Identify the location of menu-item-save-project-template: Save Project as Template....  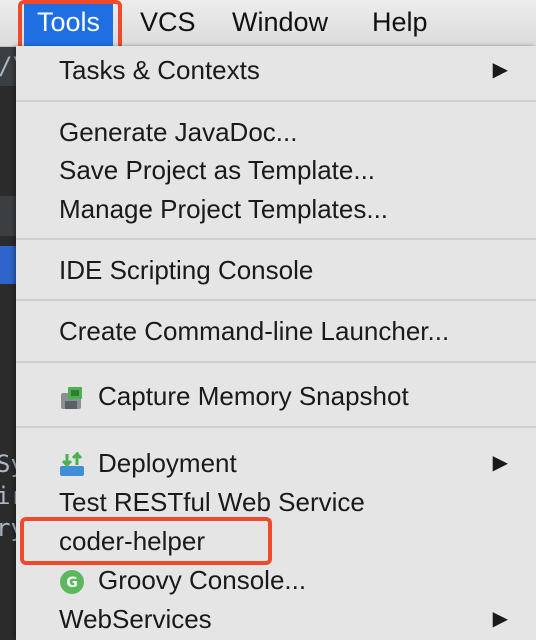
(276, 170).